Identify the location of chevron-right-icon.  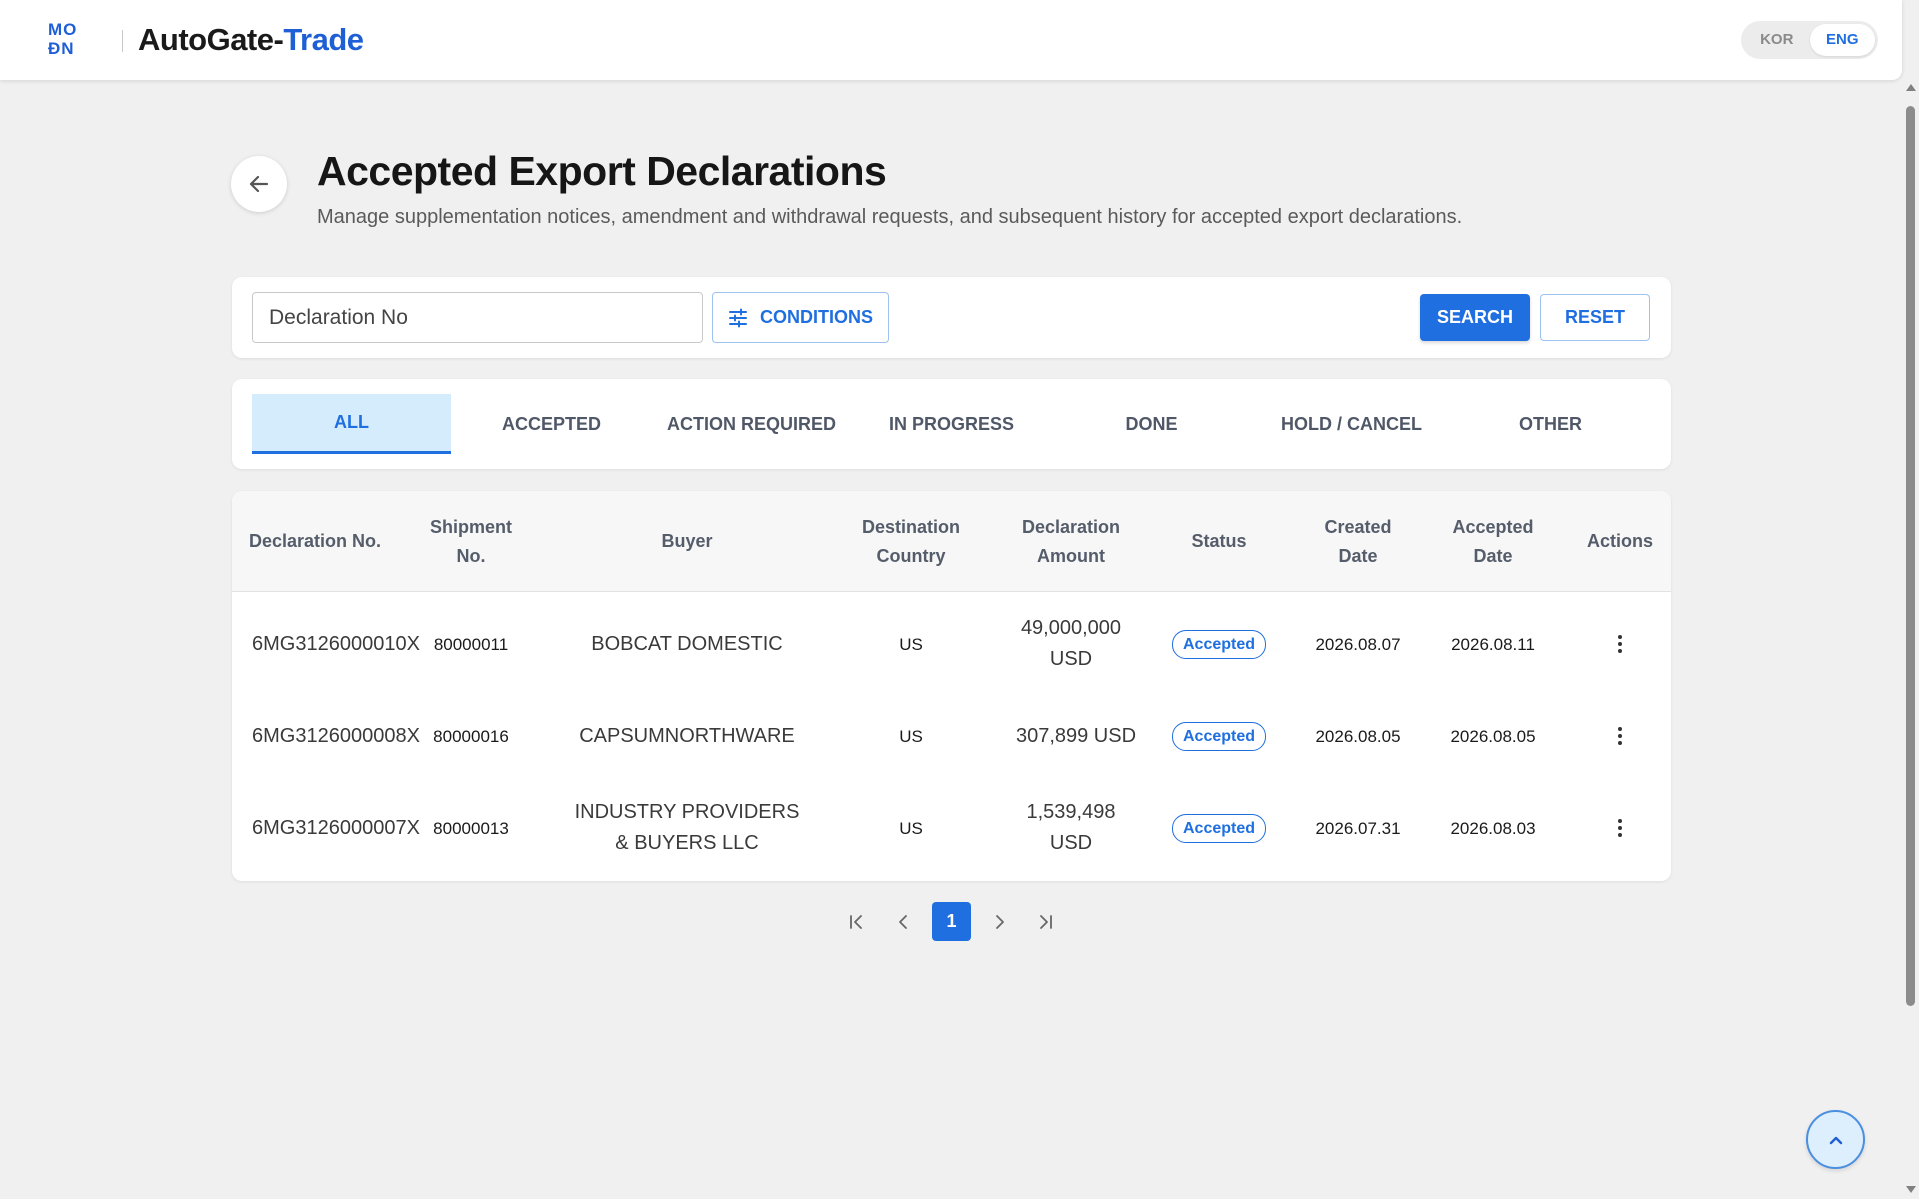
(999, 921).